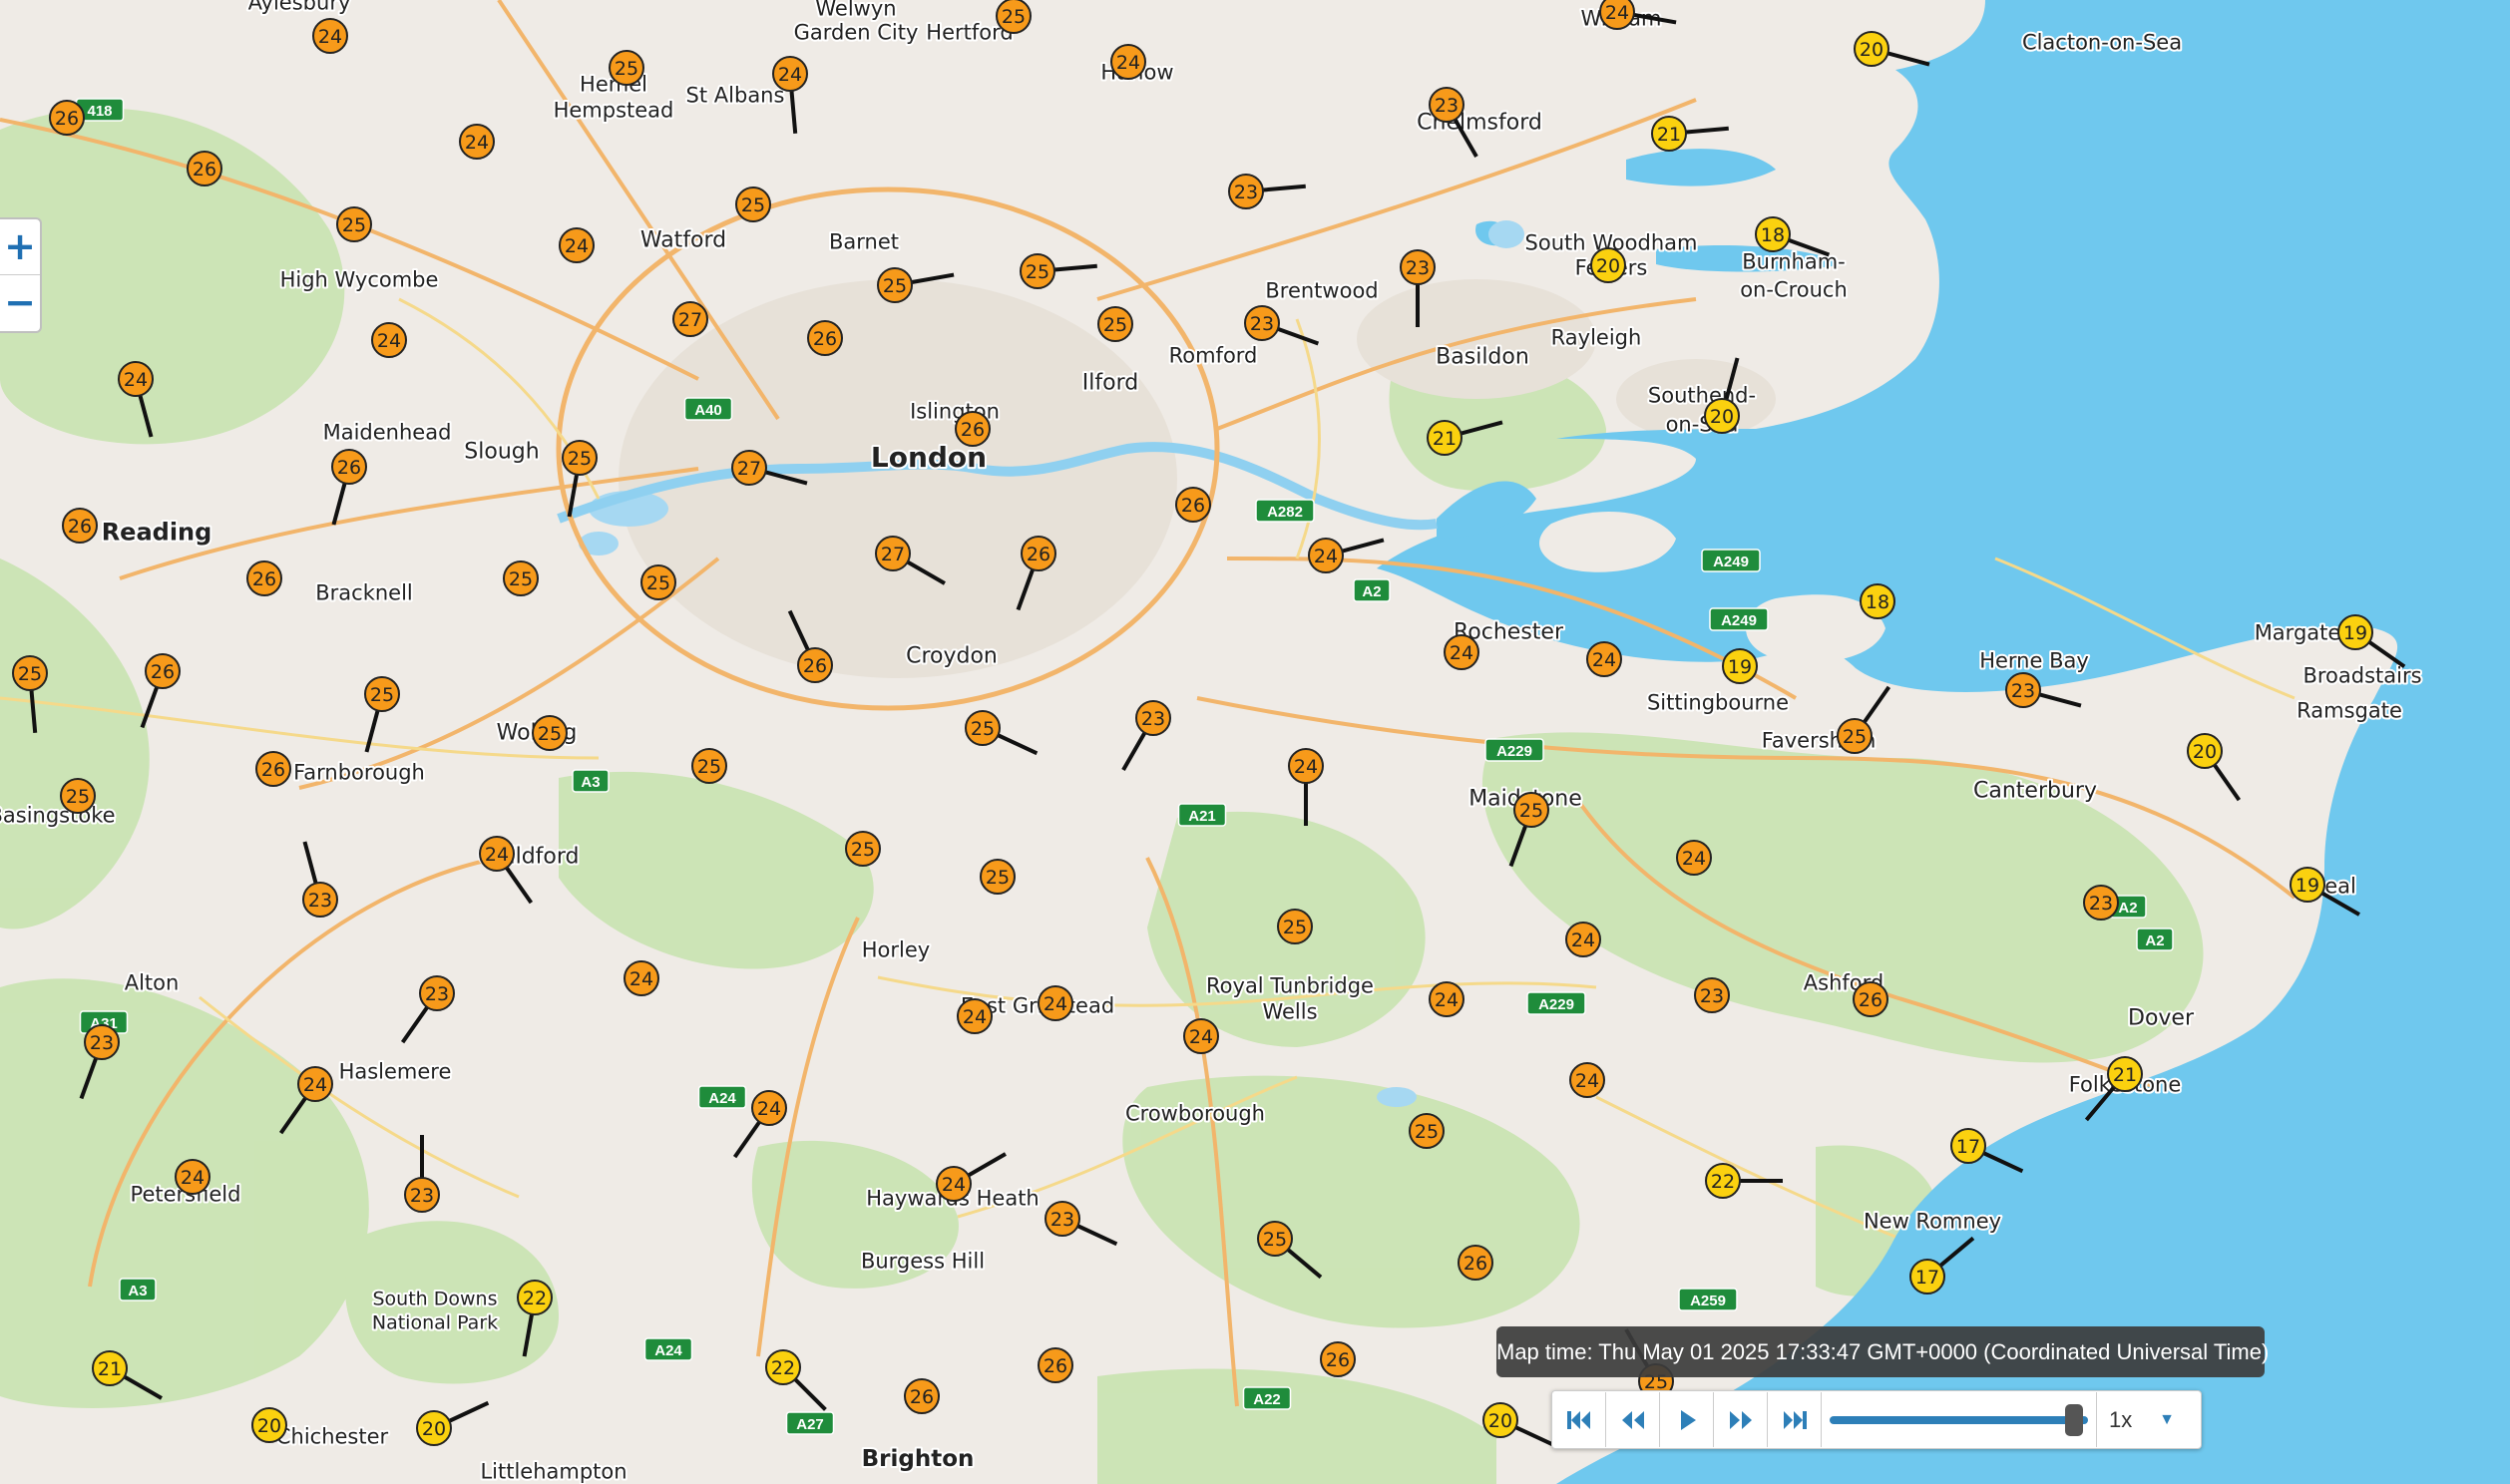 Image resolution: width=2510 pixels, height=1484 pixels. I want to click on step-backward-button, so click(1633, 1419).